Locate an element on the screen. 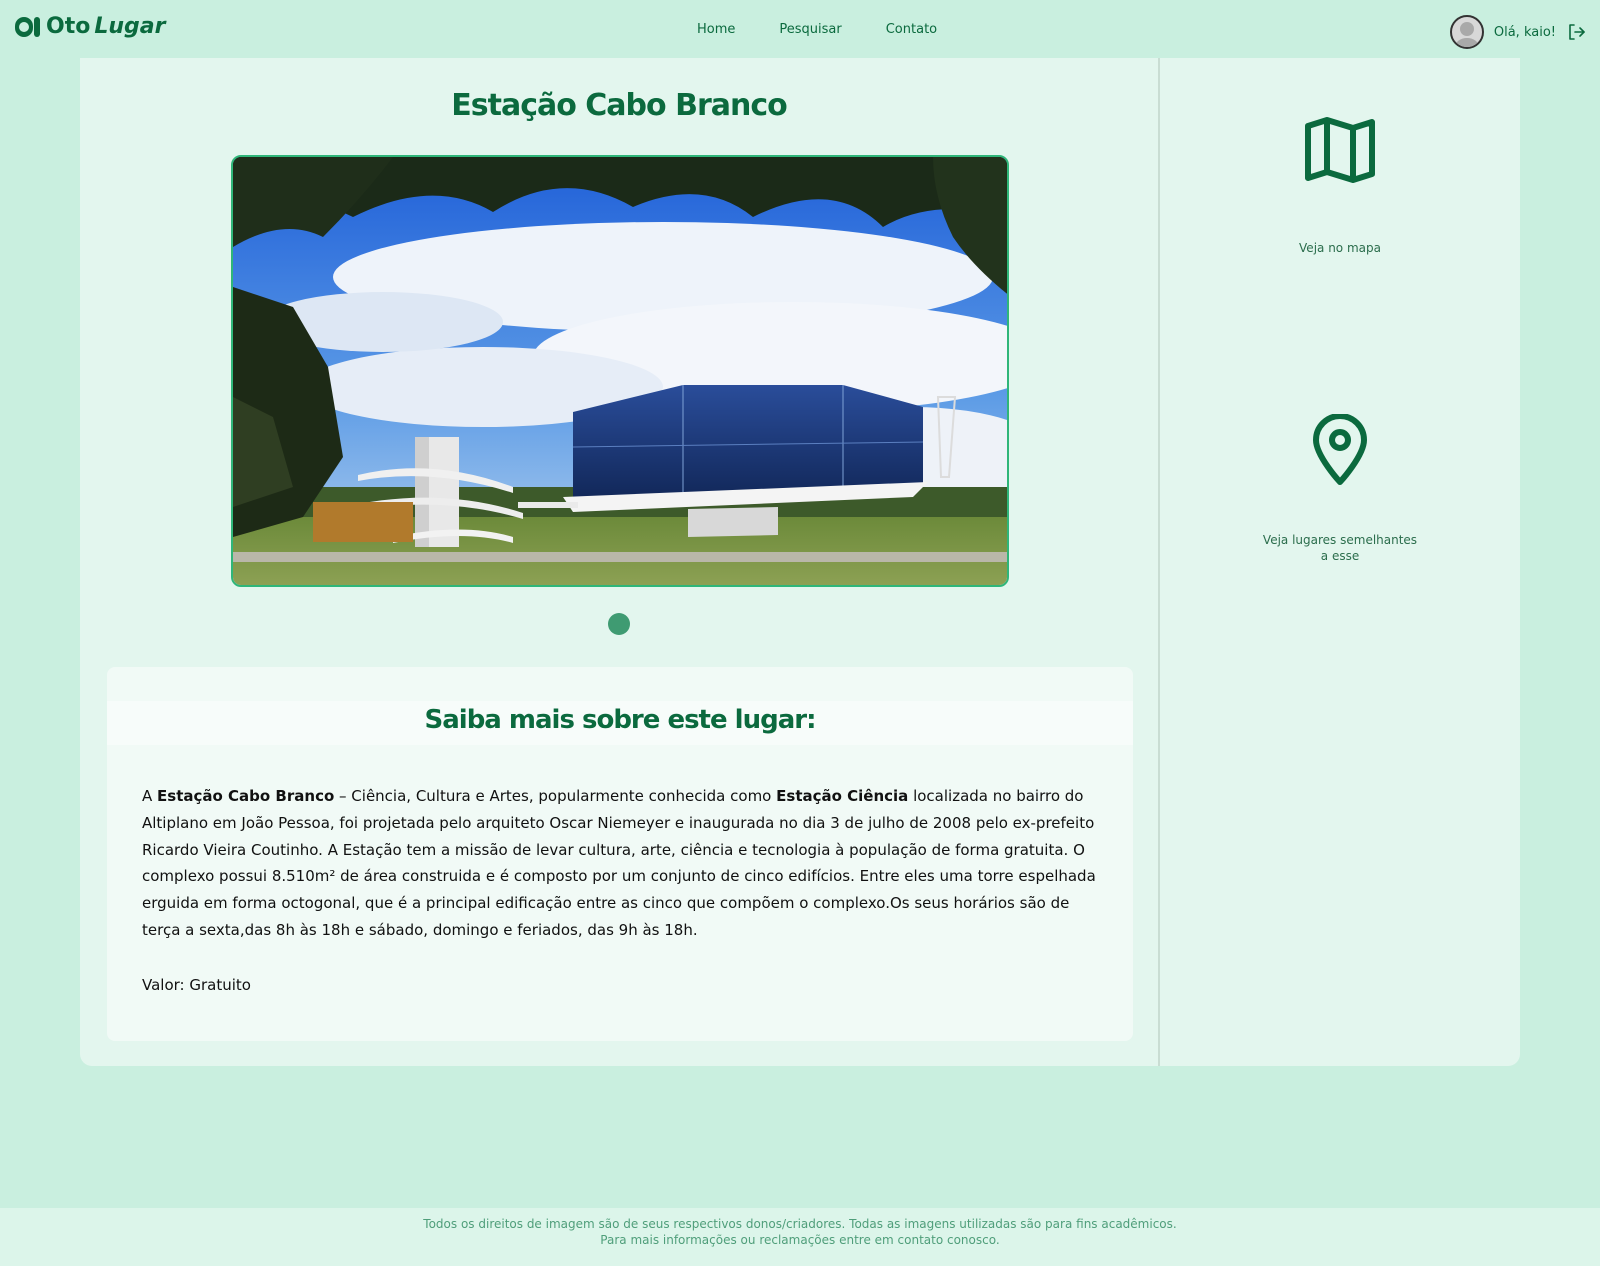 Image resolution: width=1600 pixels, height=1266 pixels. nav-pesquisar: Pesquisar is located at coordinates (810, 29).